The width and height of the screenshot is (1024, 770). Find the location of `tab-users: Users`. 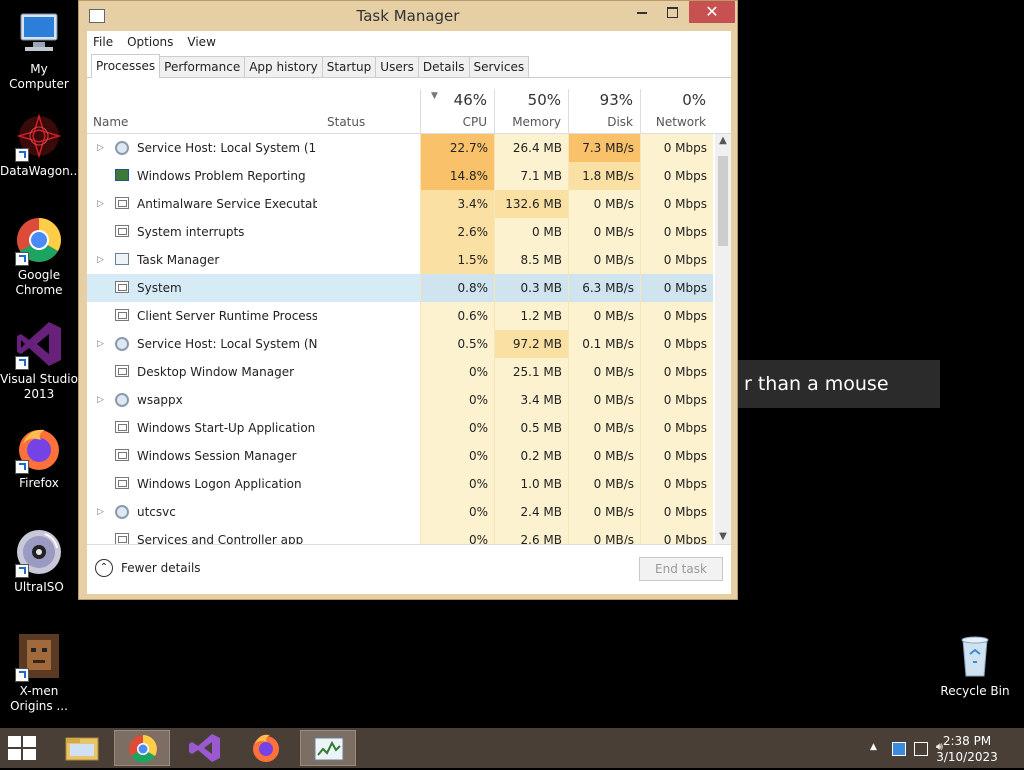

tab-users: Users is located at coordinates (397, 66).